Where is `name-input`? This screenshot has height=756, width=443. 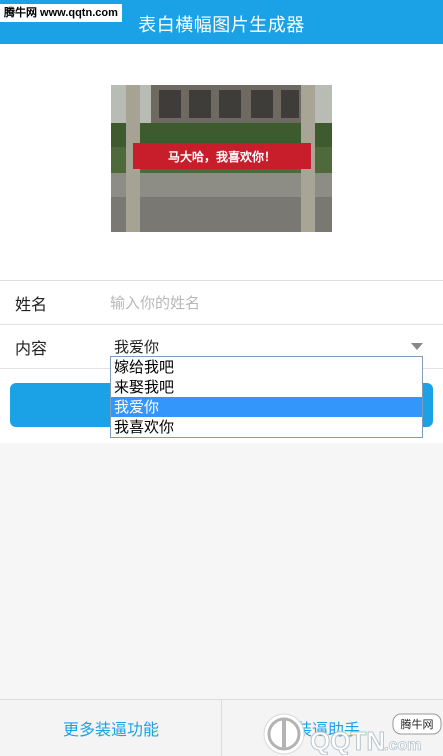 name-input is located at coordinates (260, 303).